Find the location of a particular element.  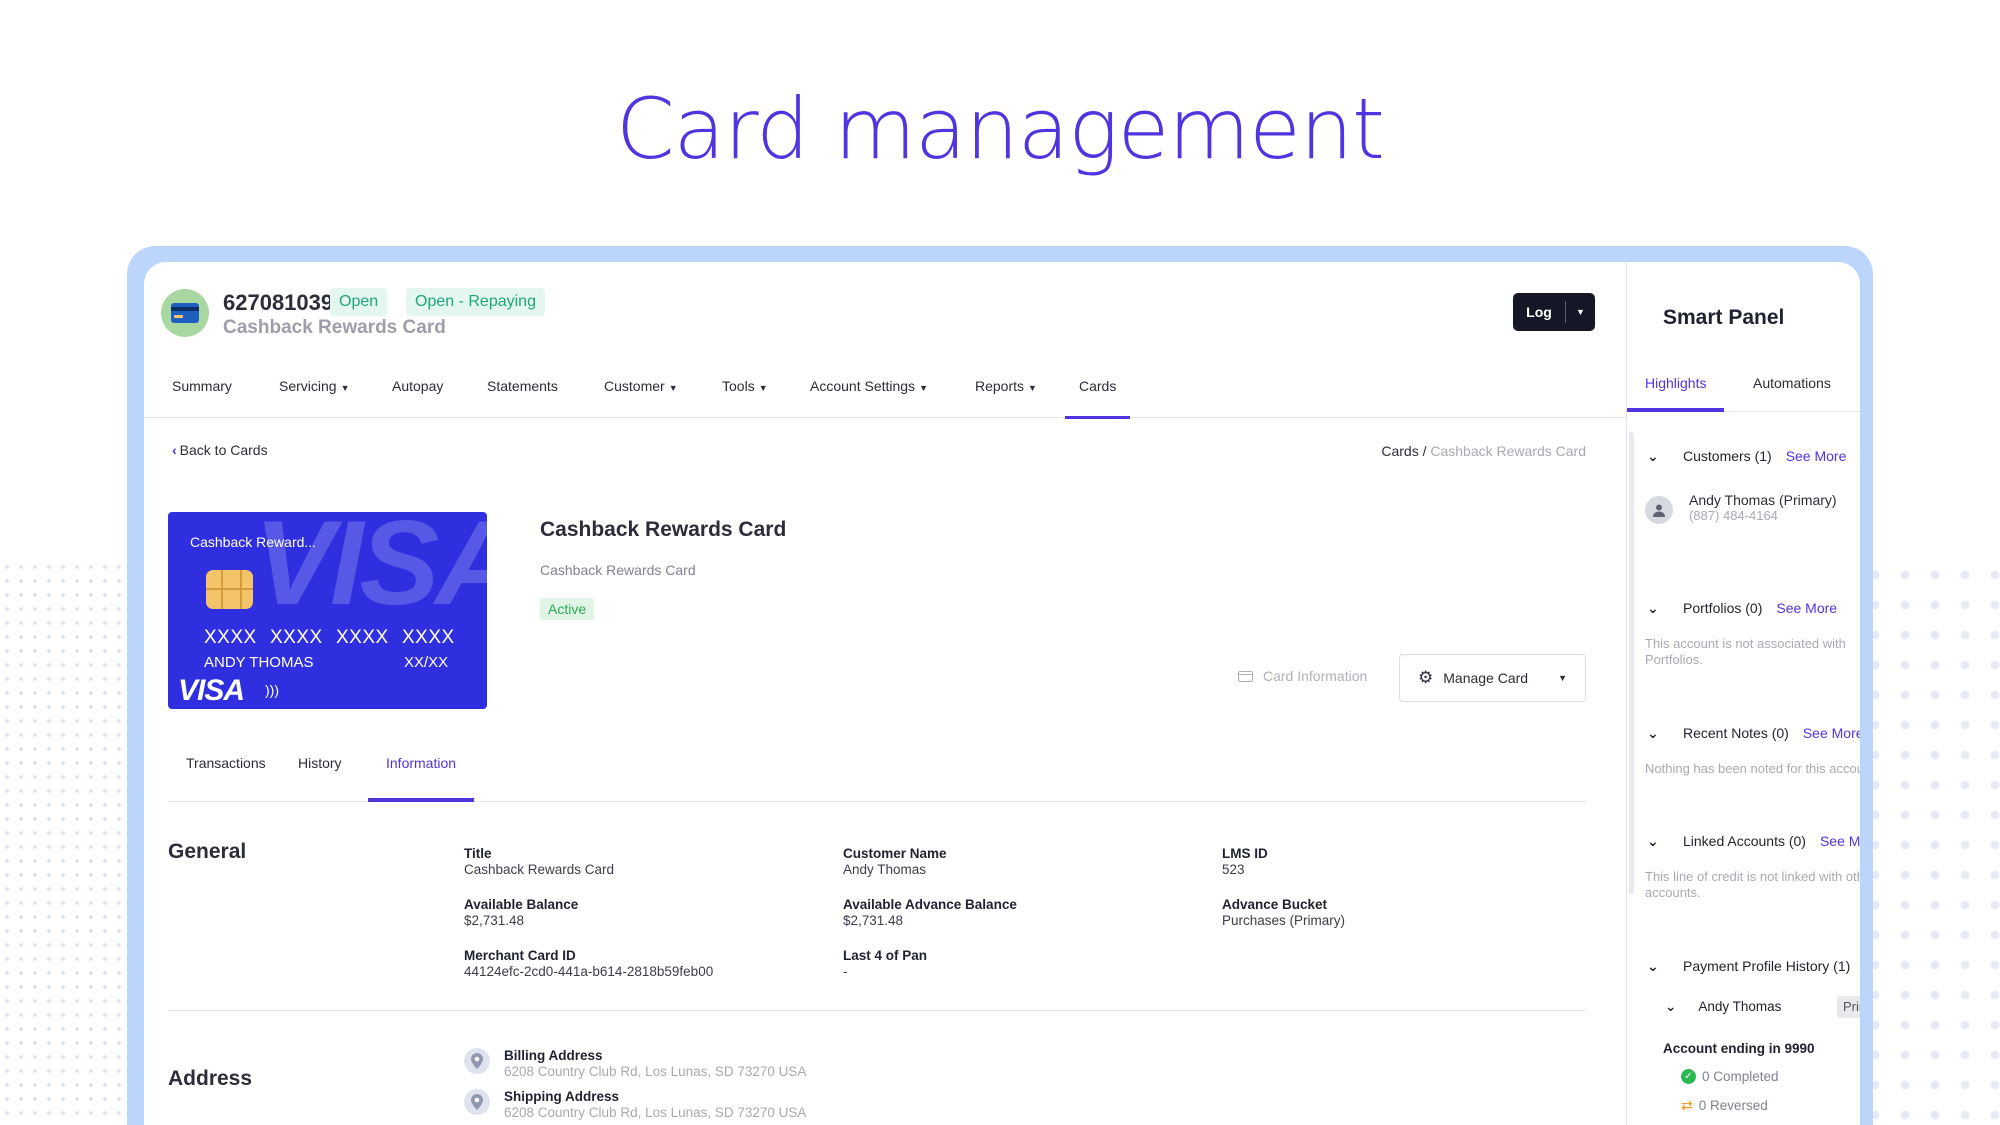

card-subtitle: Cashback Rewards Card is located at coordinates (618, 570).